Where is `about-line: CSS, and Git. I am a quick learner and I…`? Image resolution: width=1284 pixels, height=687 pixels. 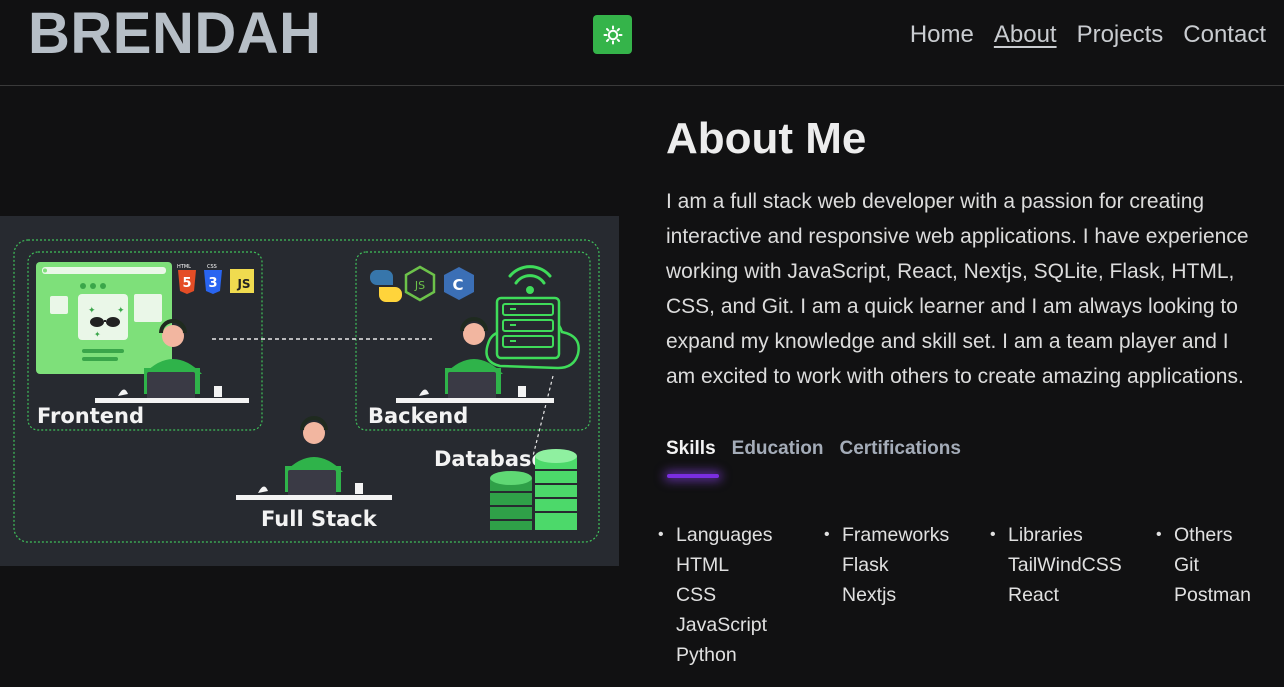 about-line: CSS, and Git. I am a quick learner and I… is located at coordinates (952, 306).